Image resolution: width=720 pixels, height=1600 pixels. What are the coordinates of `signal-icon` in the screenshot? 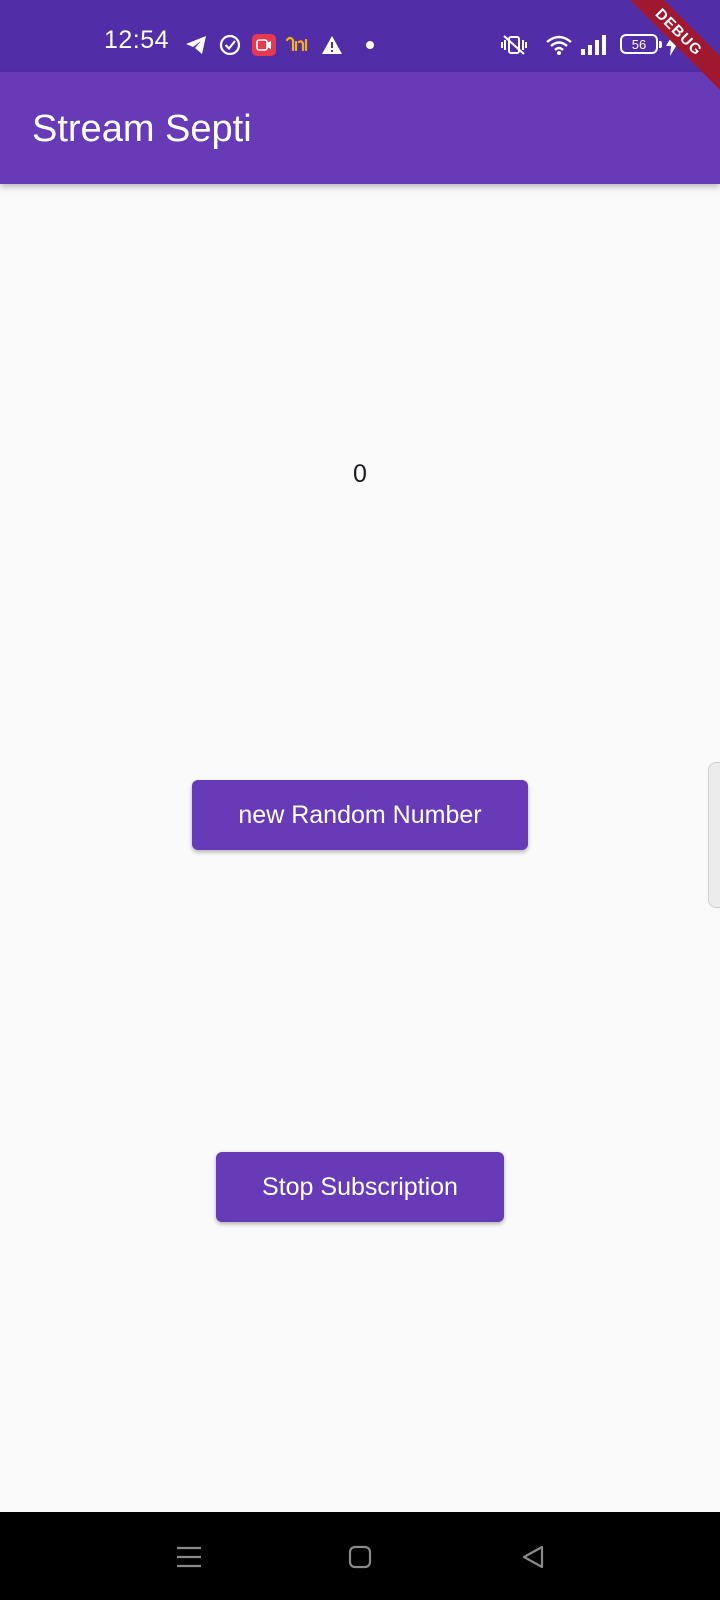 It's located at (593, 45).